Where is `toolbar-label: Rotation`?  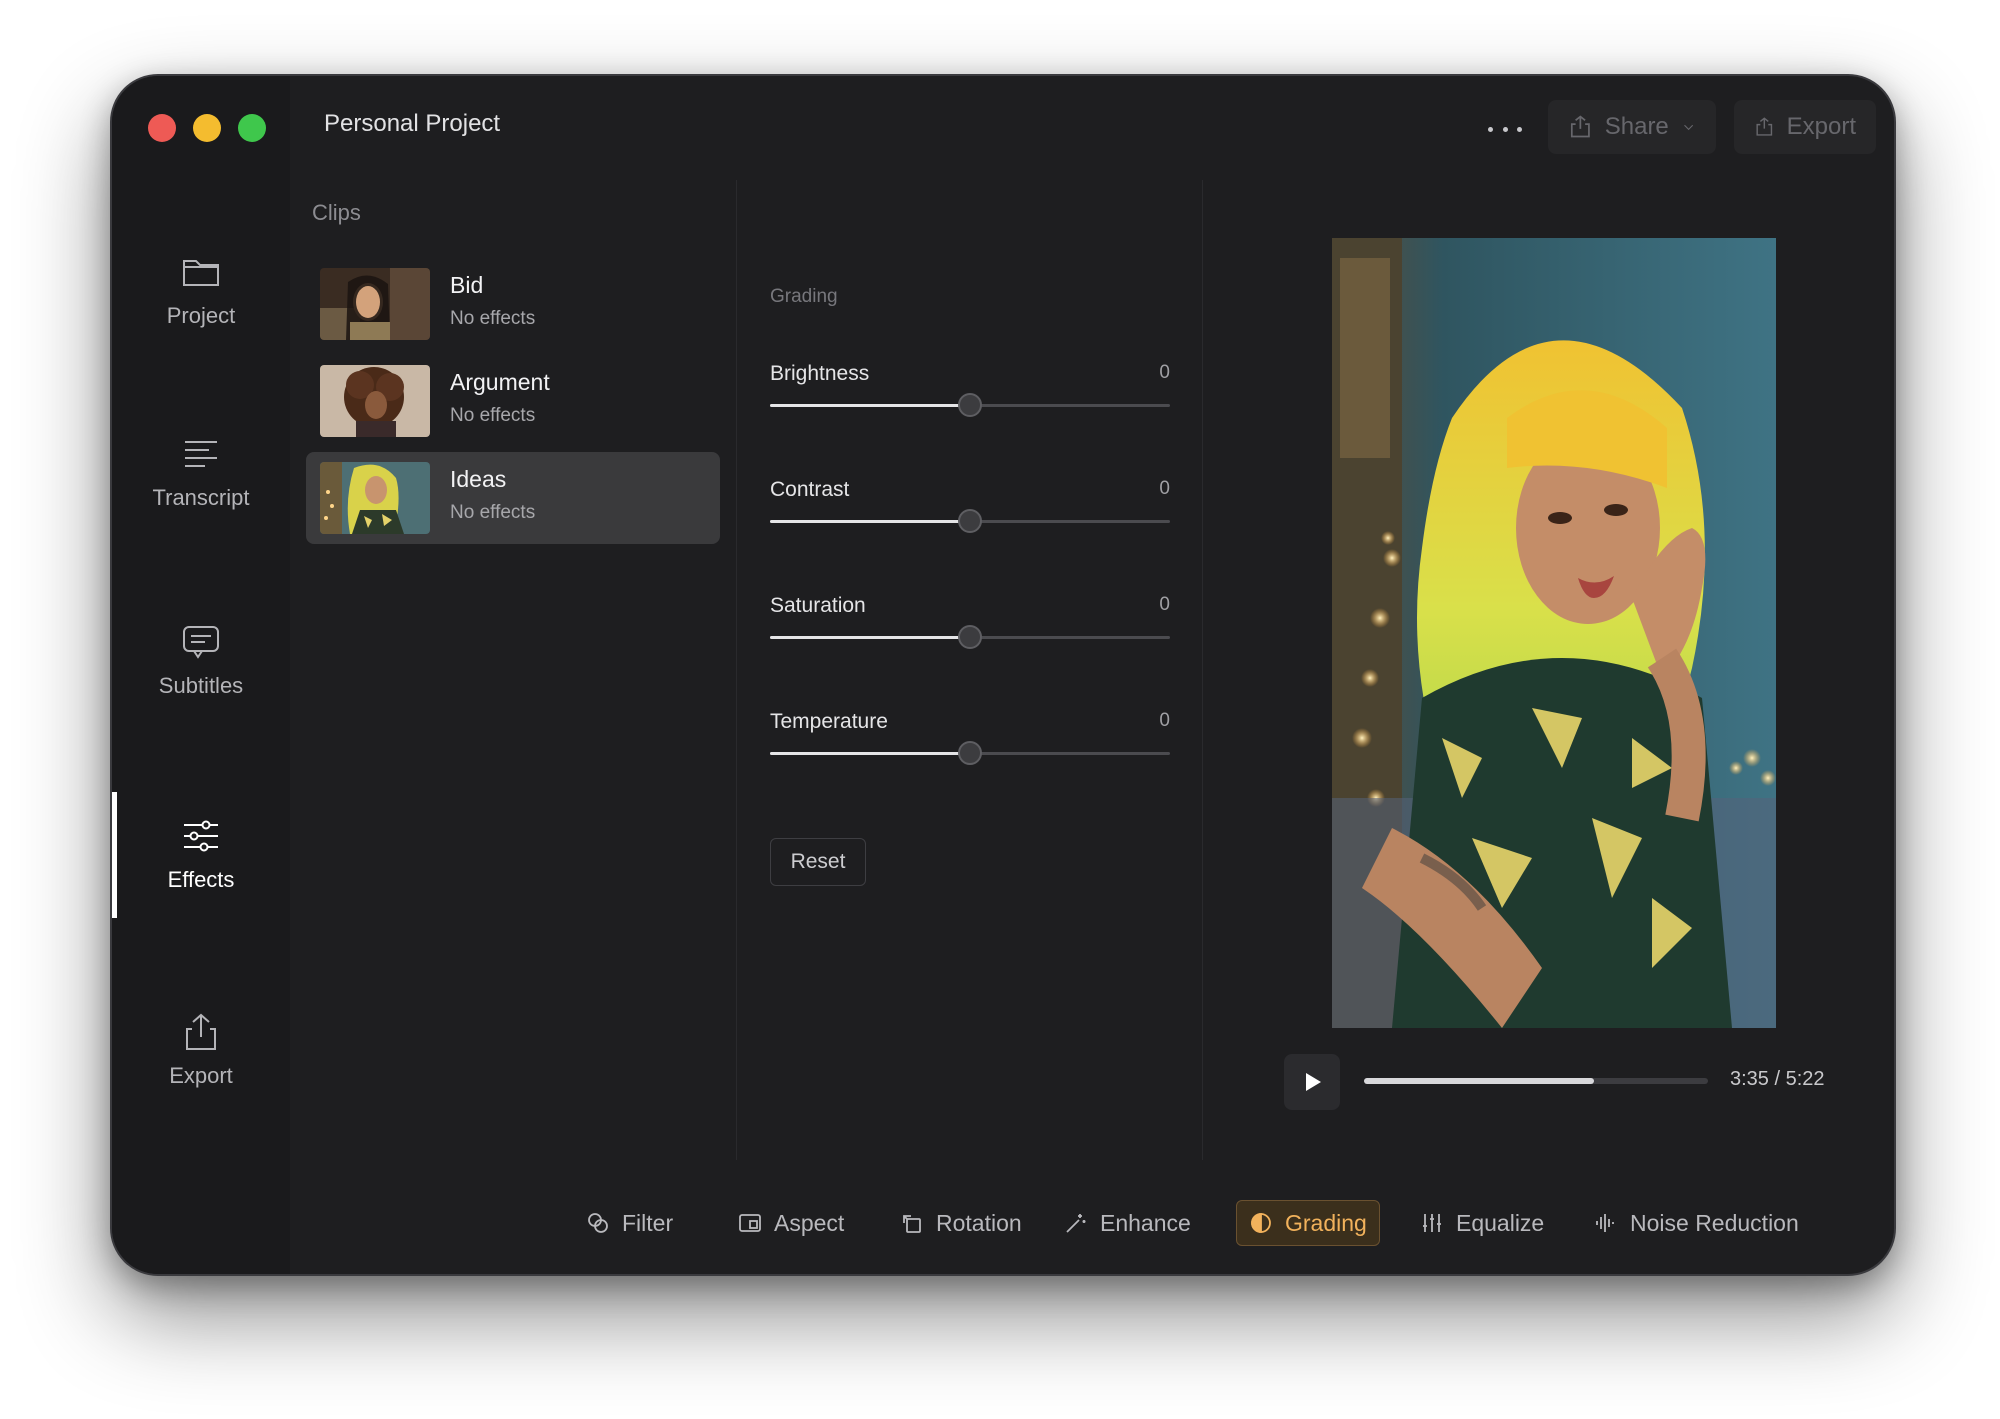 toolbar-label: Rotation is located at coordinates (979, 1222).